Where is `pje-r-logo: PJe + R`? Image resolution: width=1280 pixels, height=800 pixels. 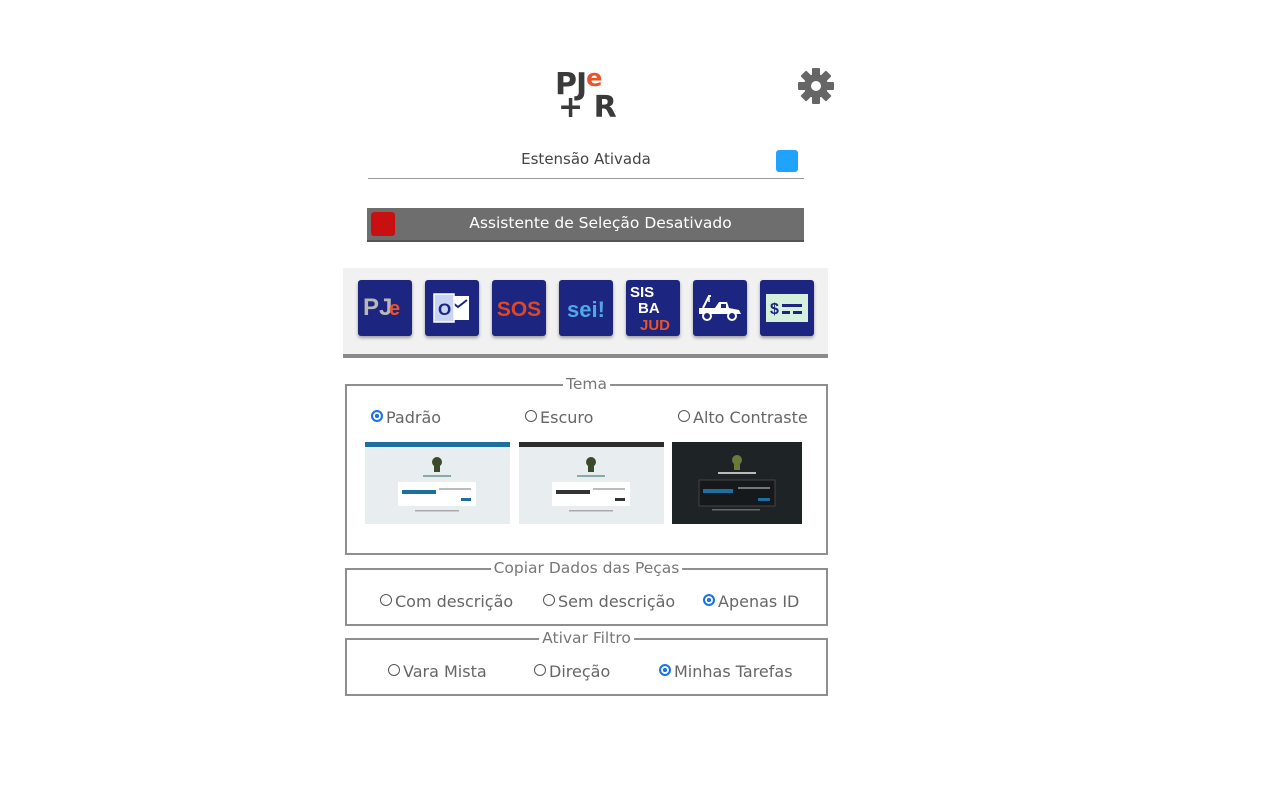 pje-r-logo: PJe + R is located at coordinates (587, 94).